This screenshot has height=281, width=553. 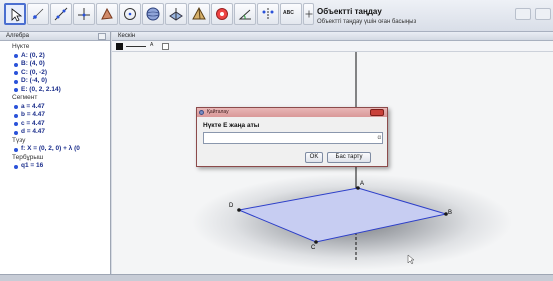 I want to click on algebra-item: C: (0, -2), so click(x=55, y=73).